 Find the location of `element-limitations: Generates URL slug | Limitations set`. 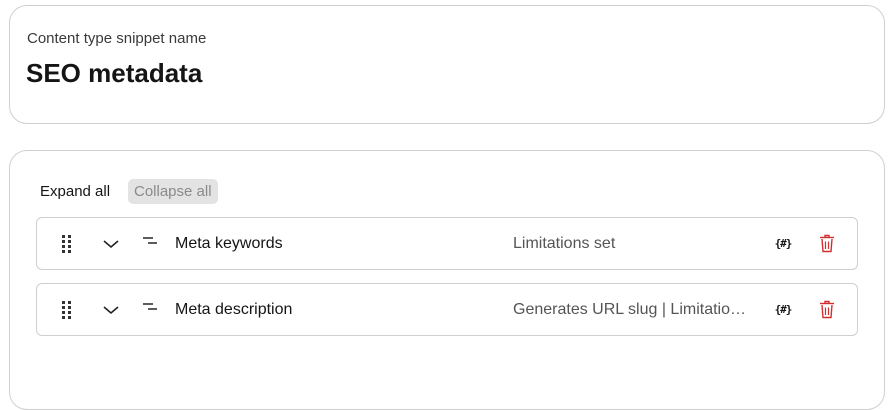

element-limitations: Generates URL slug | Limitations set is located at coordinates (631, 309).